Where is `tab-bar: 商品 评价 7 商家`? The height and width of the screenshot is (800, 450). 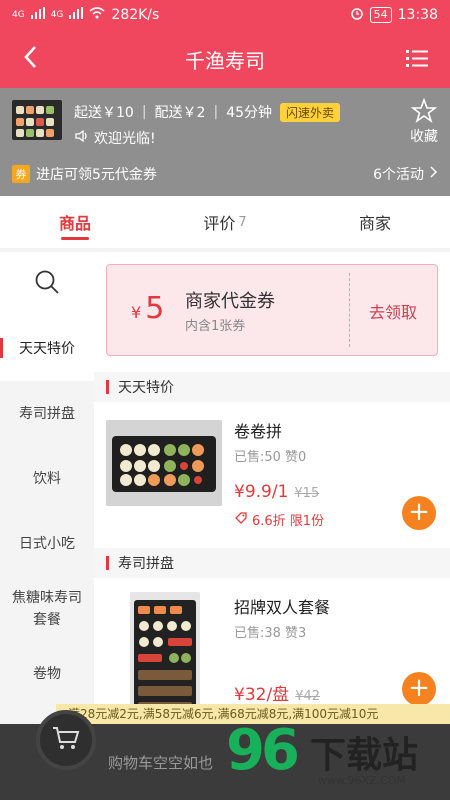 tab-bar: 商品 评价 7 商家 is located at coordinates (225, 222).